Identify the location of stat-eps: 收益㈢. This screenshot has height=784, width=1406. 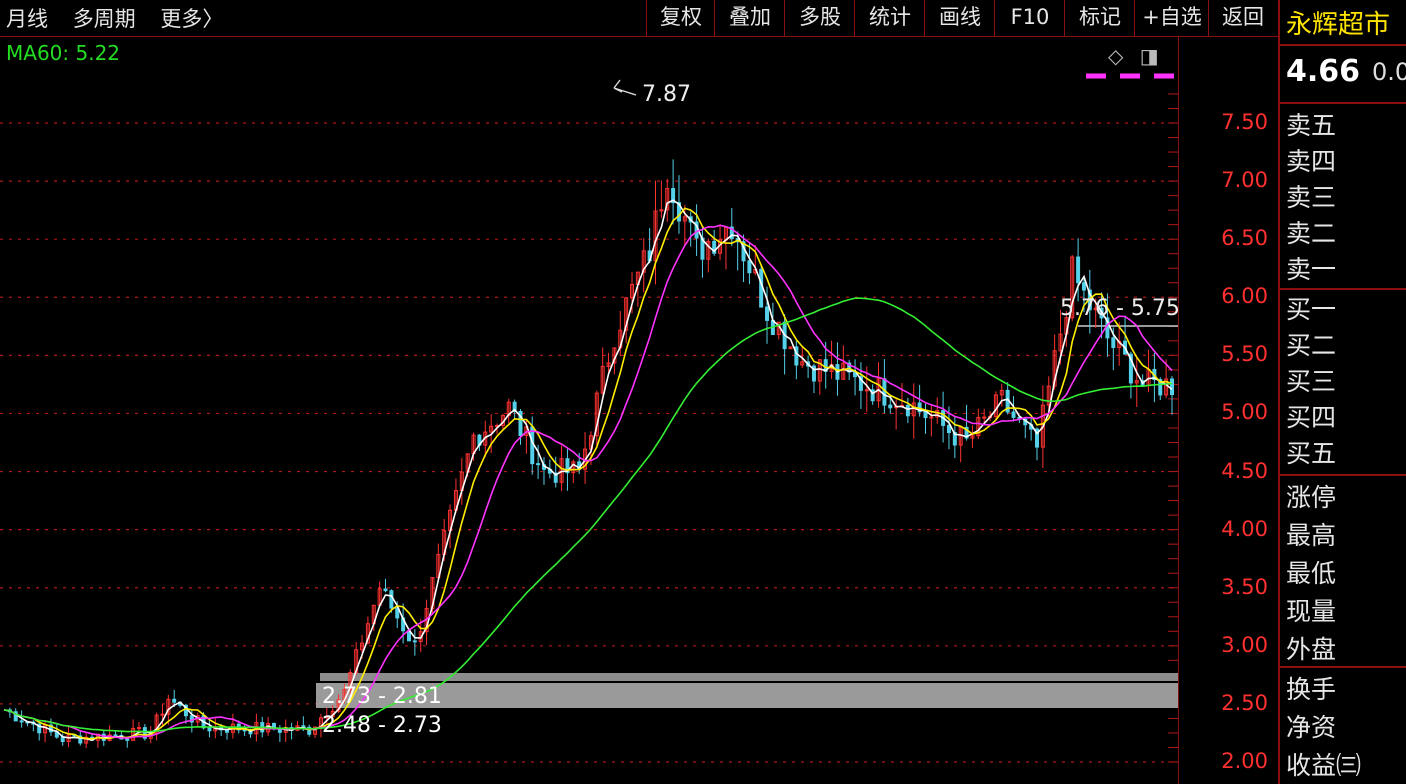
(1324, 765).